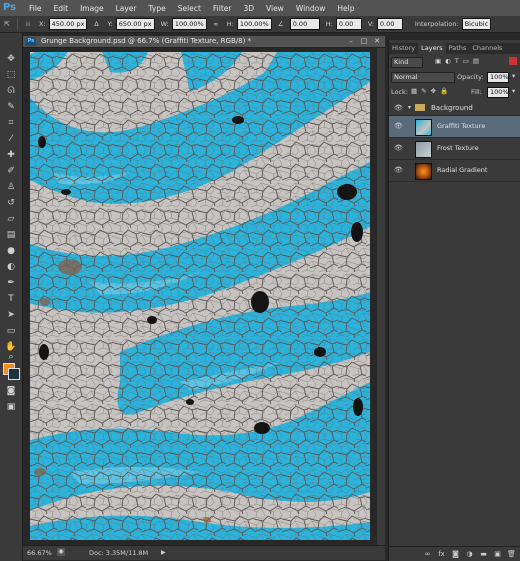 Image resolution: width=520 pixels, height=561 pixels. Describe the element at coordinates (96, 24) in the screenshot. I see `delta-icon: Δ` at that location.